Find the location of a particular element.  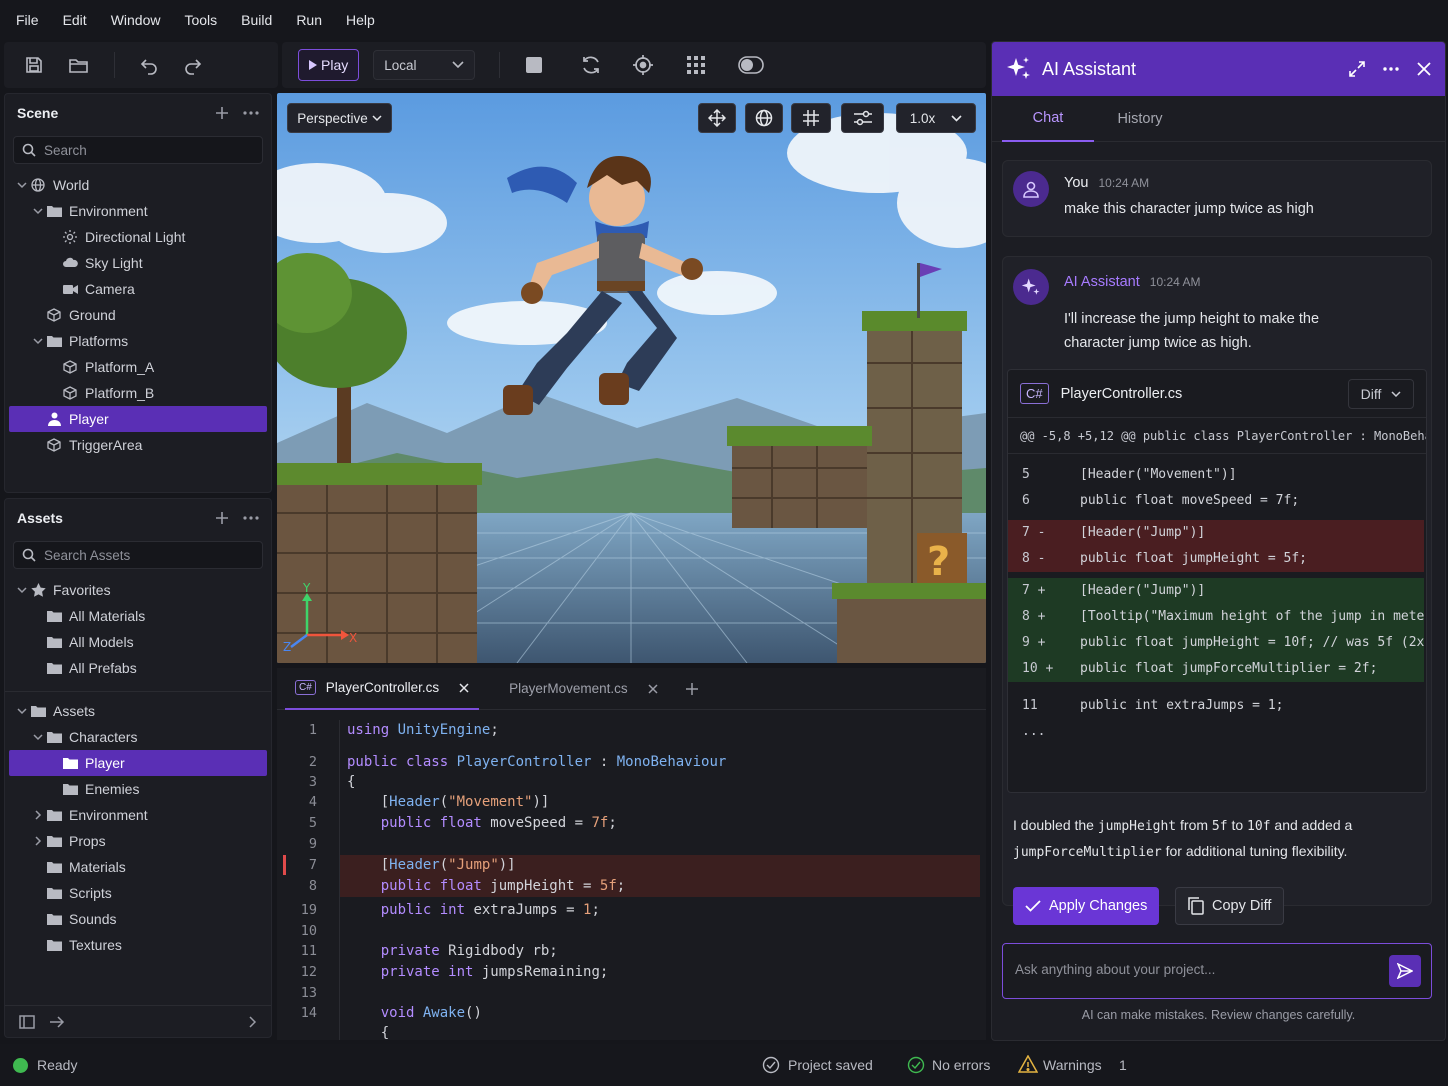

tree-item-sounds: Sounds is located at coordinates (138, 919).